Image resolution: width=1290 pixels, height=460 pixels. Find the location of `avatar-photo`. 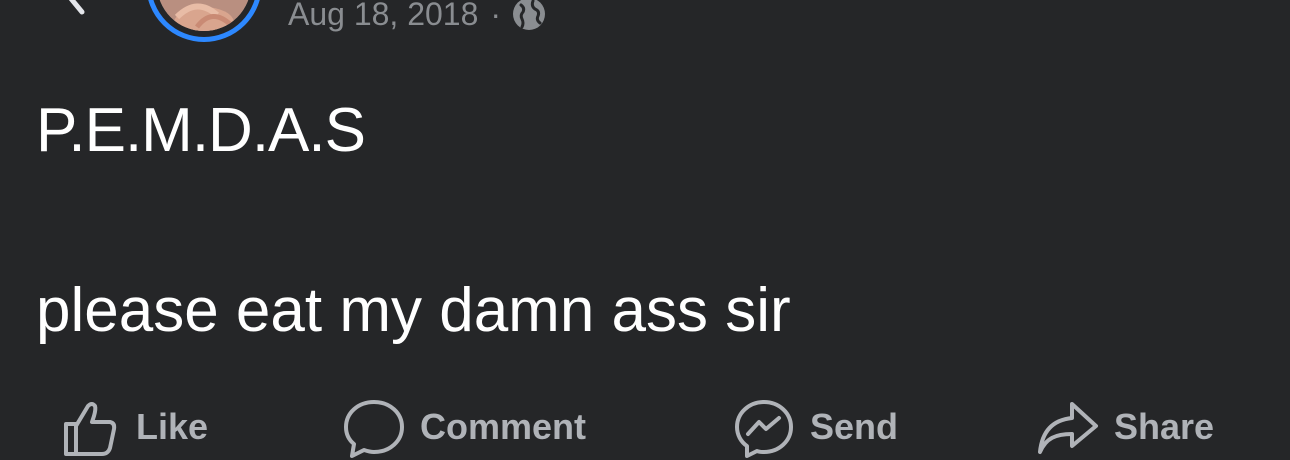

avatar-photo is located at coordinates (204, 15).